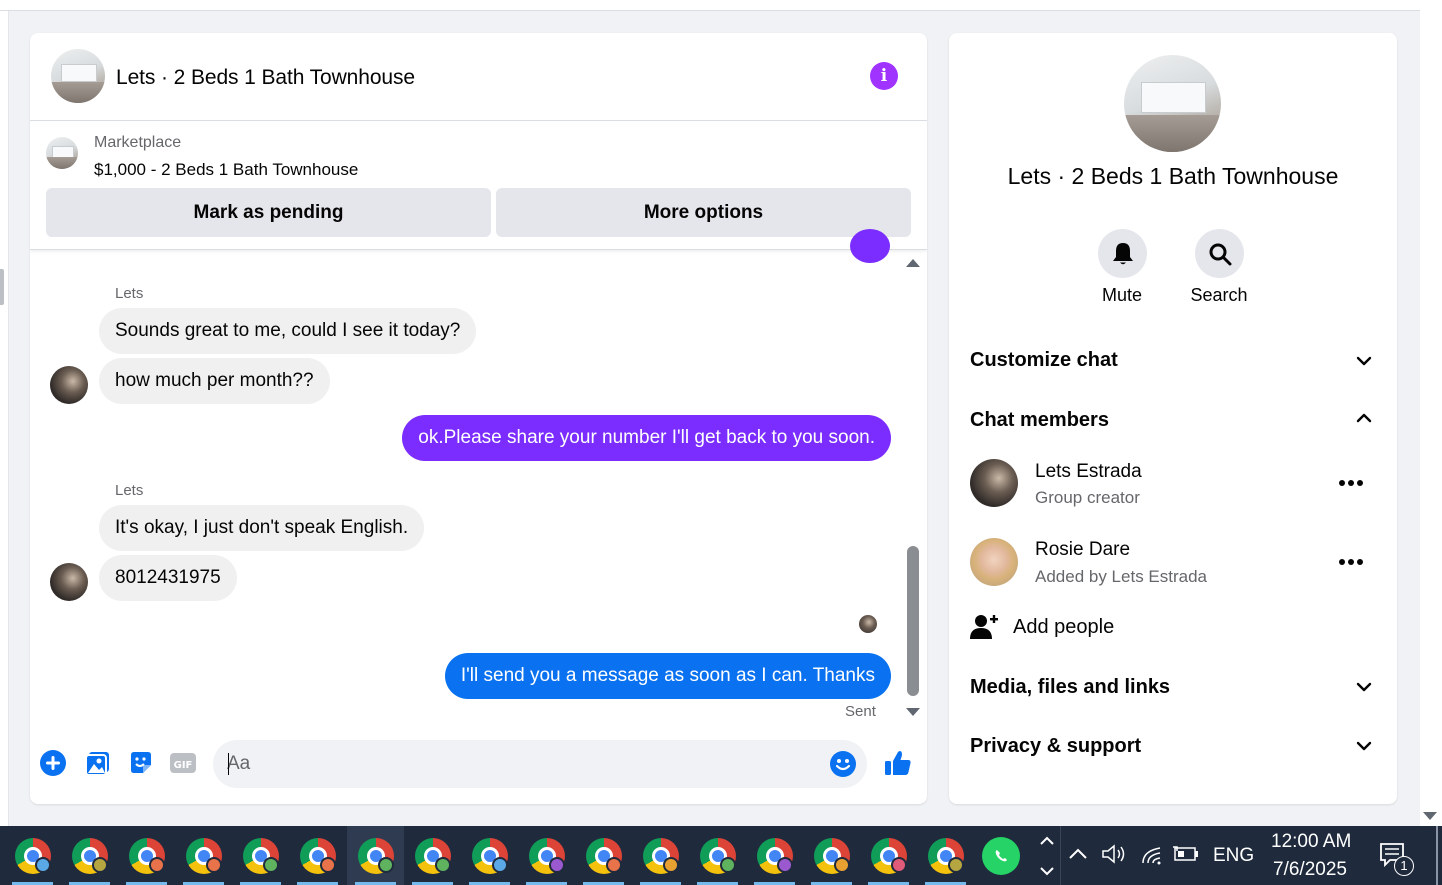 The image size is (1442, 885). Describe the element at coordinates (228, 764) in the screenshot. I see `text-caret` at that location.